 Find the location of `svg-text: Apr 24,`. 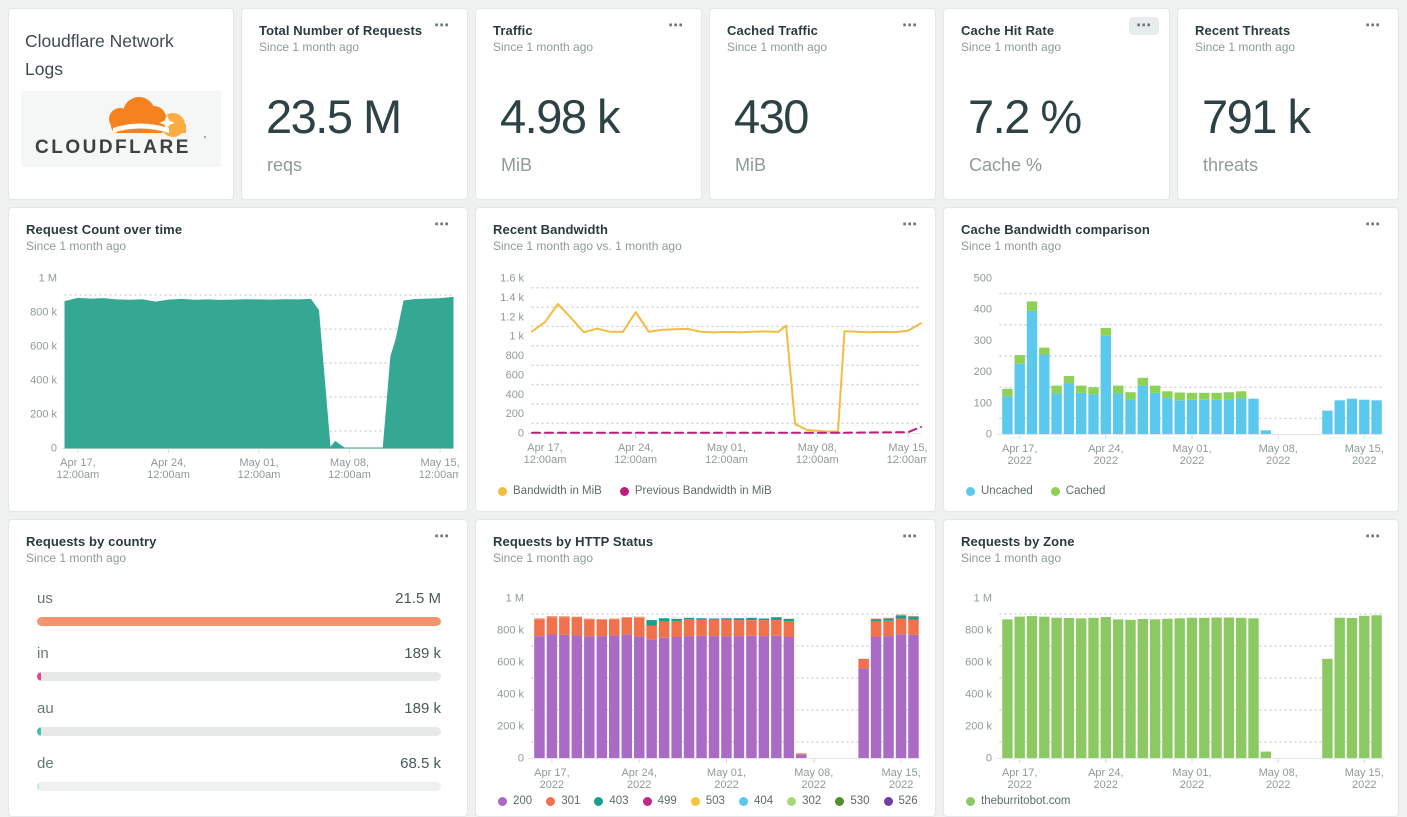

svg-text: Apr 24, is located at coordinates (1105, 773).